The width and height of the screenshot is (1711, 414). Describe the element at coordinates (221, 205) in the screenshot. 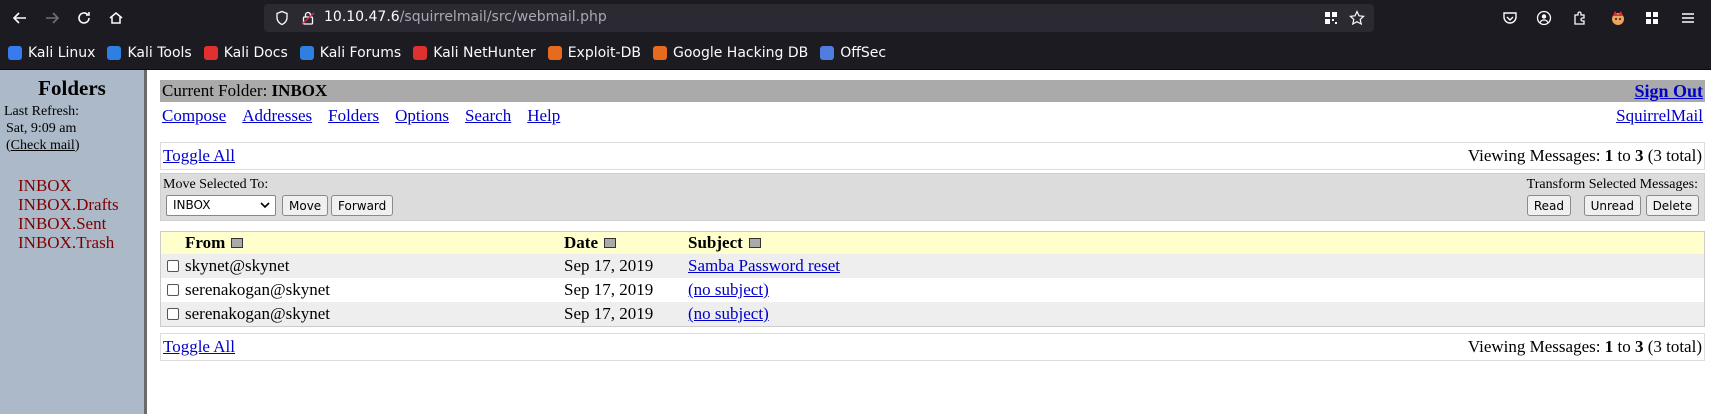

I see `move-target-select: INBOX` at that location.